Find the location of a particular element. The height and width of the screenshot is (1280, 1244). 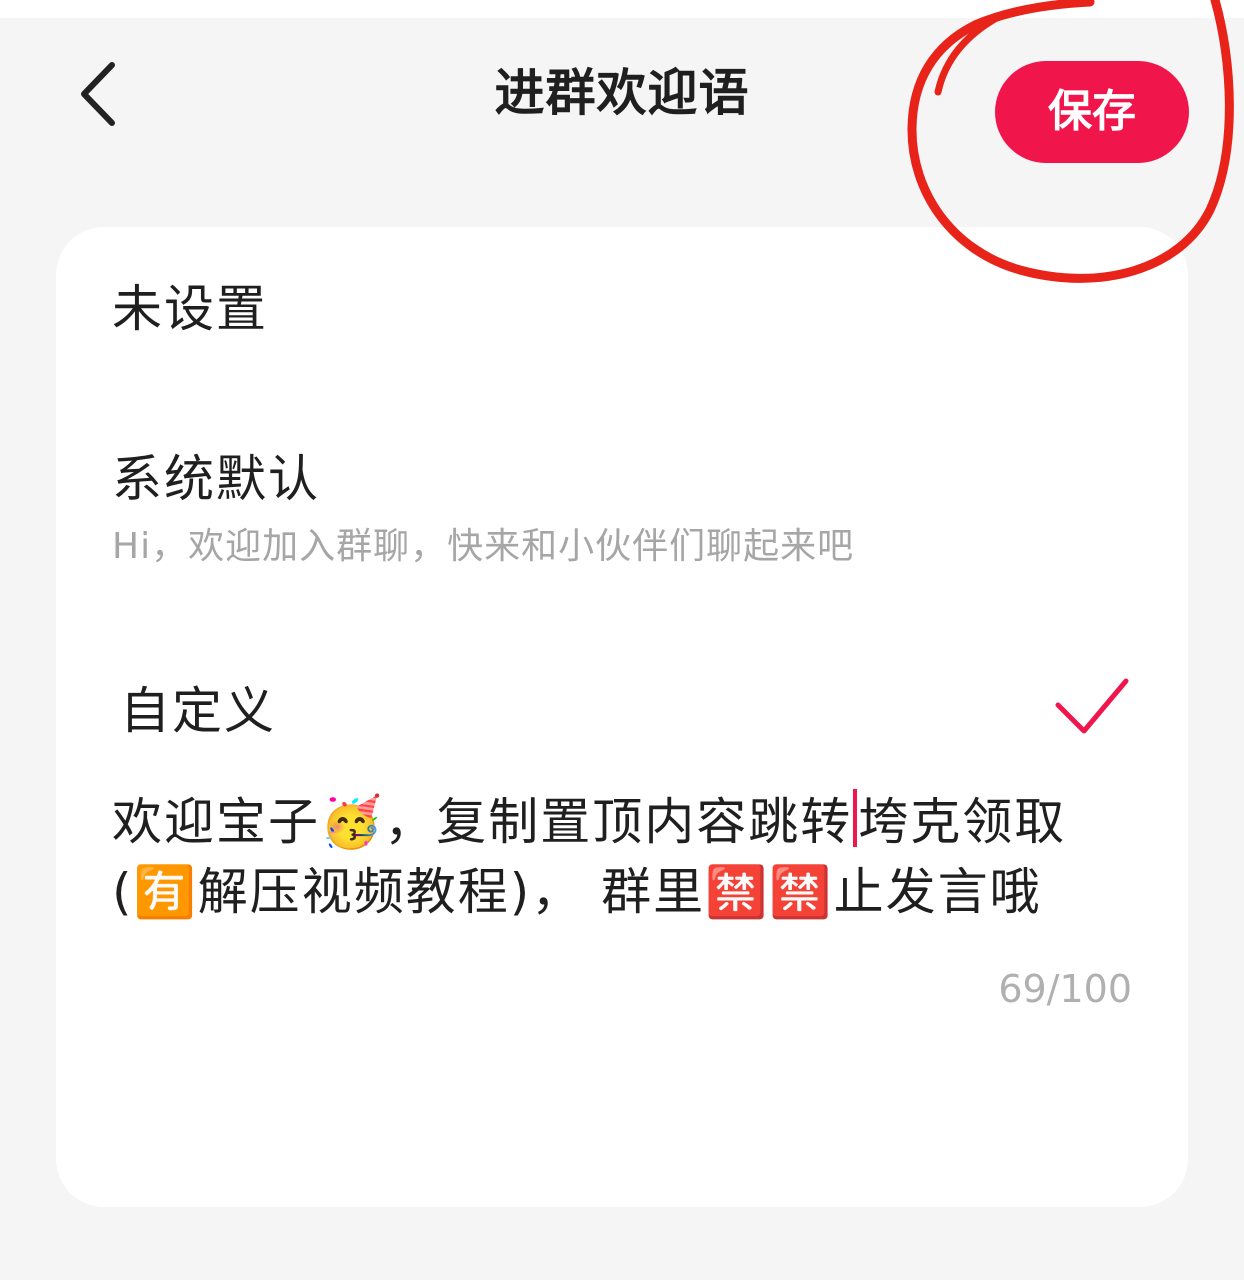

option-system-default: 系统默认 is located at coordinates (216, 479).